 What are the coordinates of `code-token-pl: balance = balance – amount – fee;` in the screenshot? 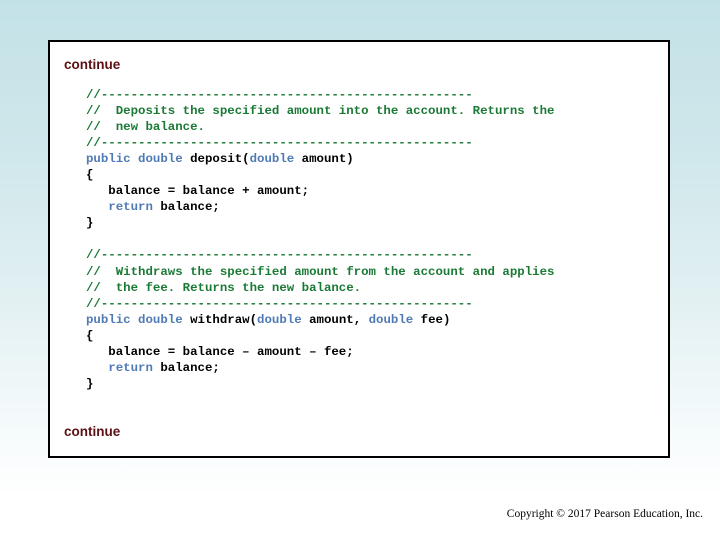 It's located at (220, 351).